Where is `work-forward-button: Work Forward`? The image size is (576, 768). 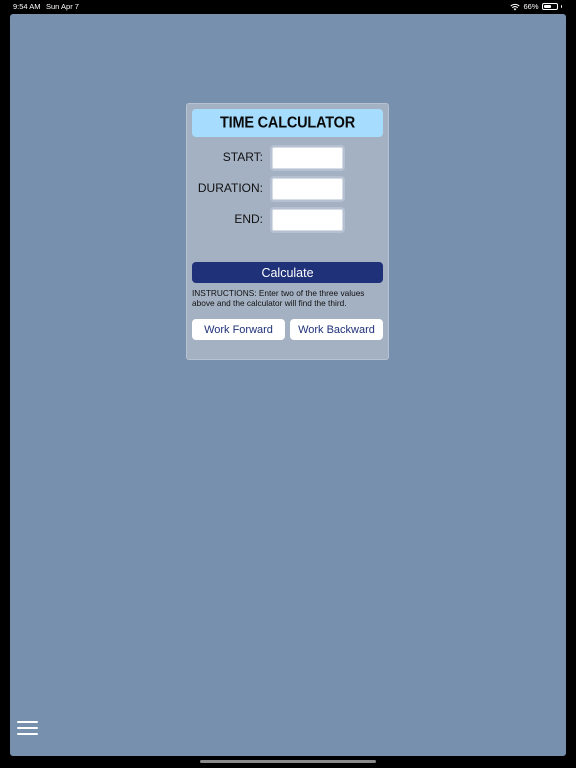
work-forward-button: Work Forward is located at coordinates (238, 329).